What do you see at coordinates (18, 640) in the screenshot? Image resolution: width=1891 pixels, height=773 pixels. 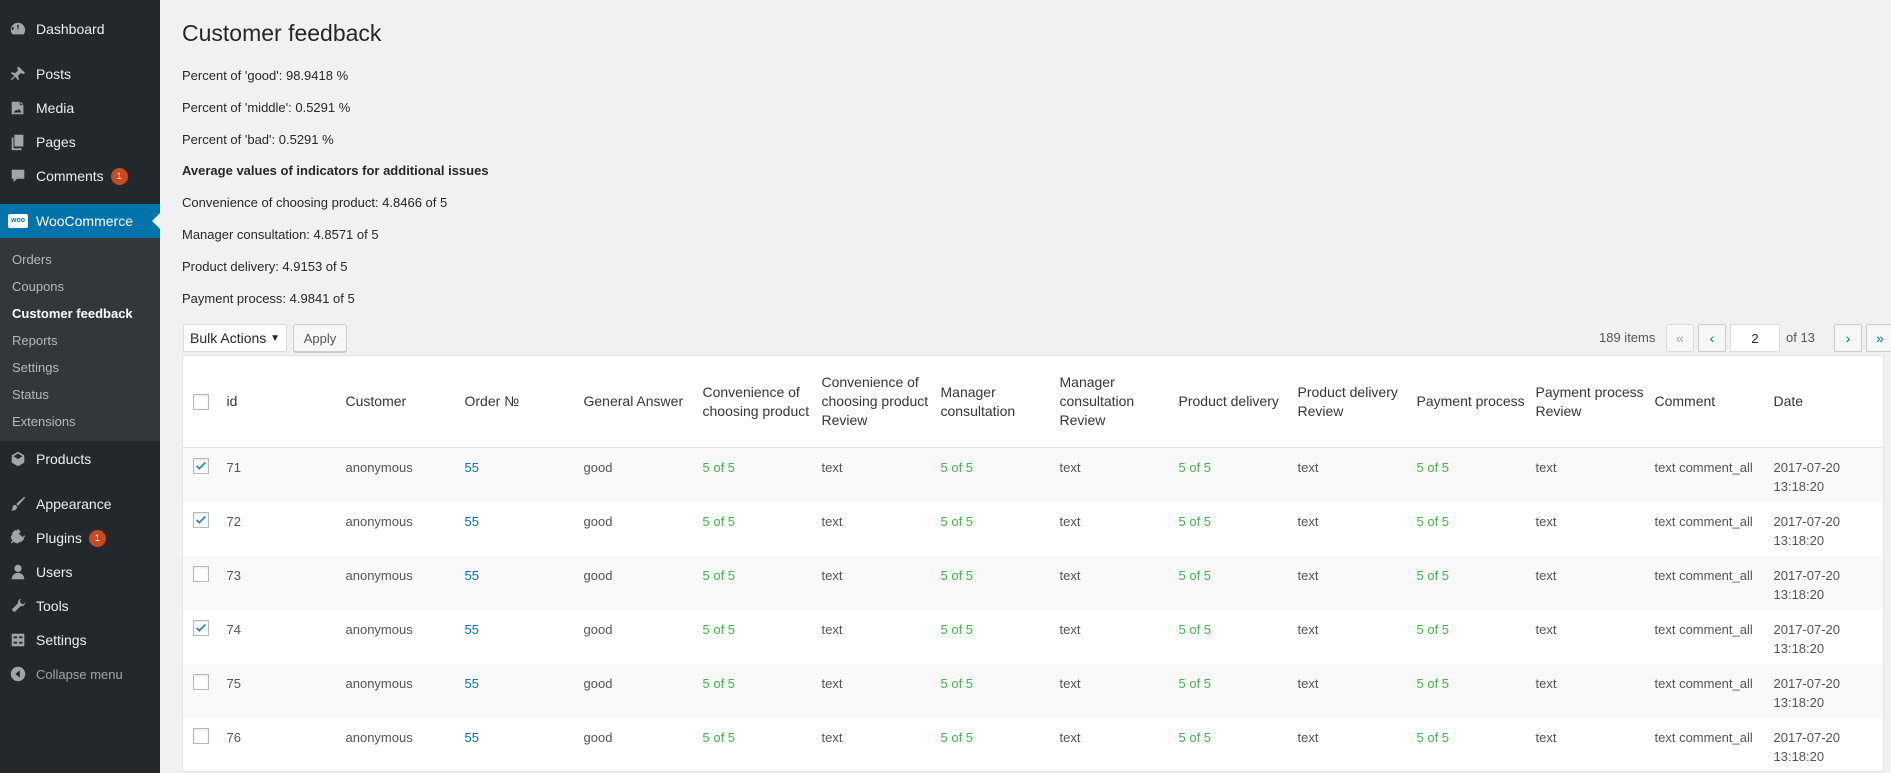 I see `settings-icon` at bounding box center [18, 640].